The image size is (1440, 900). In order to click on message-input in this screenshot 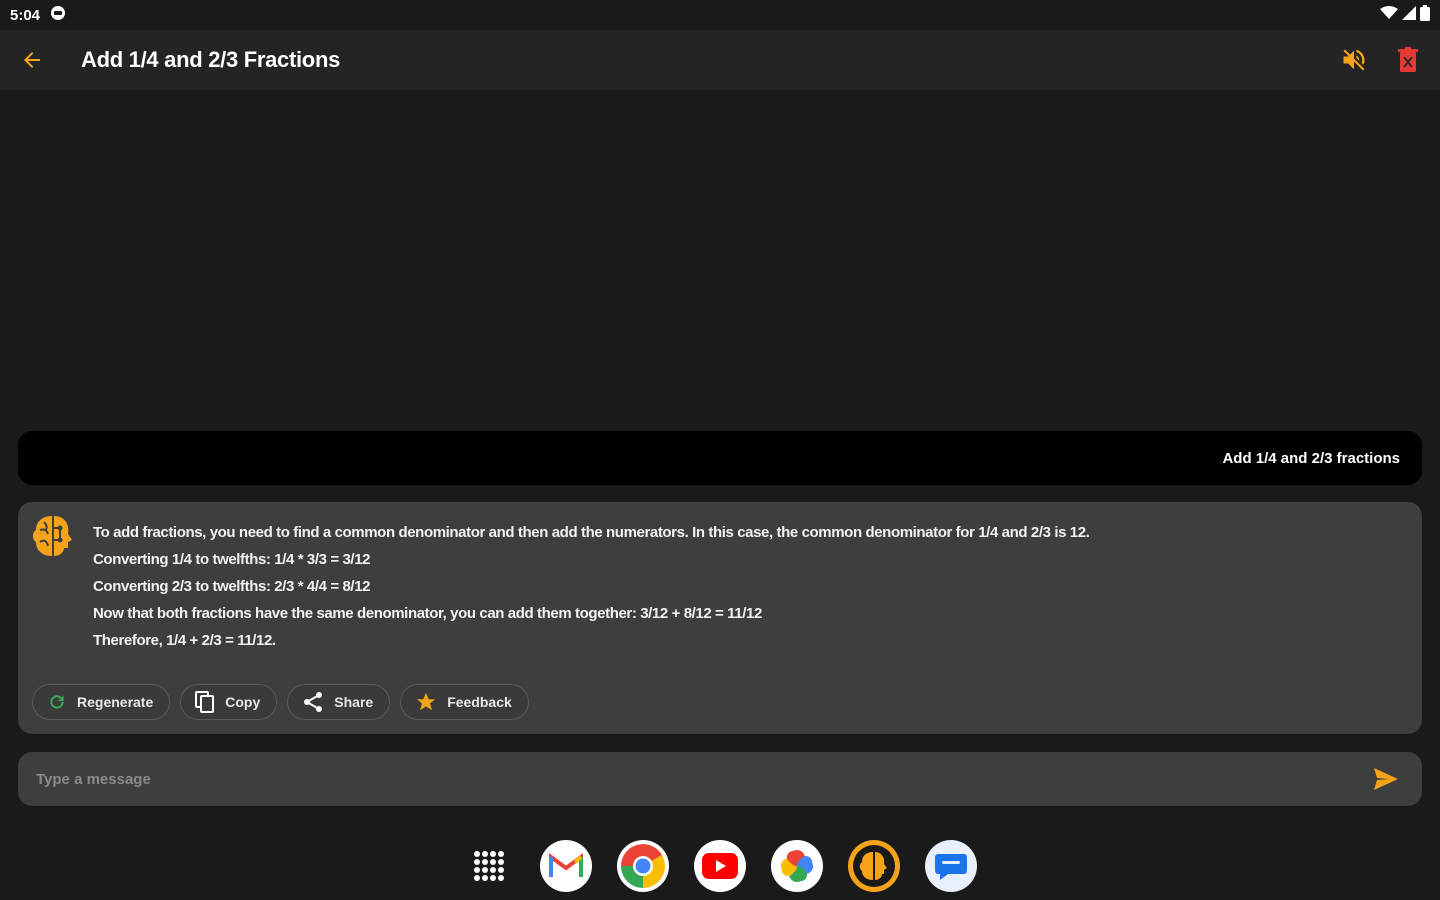, I will do `click(701, 779)`.